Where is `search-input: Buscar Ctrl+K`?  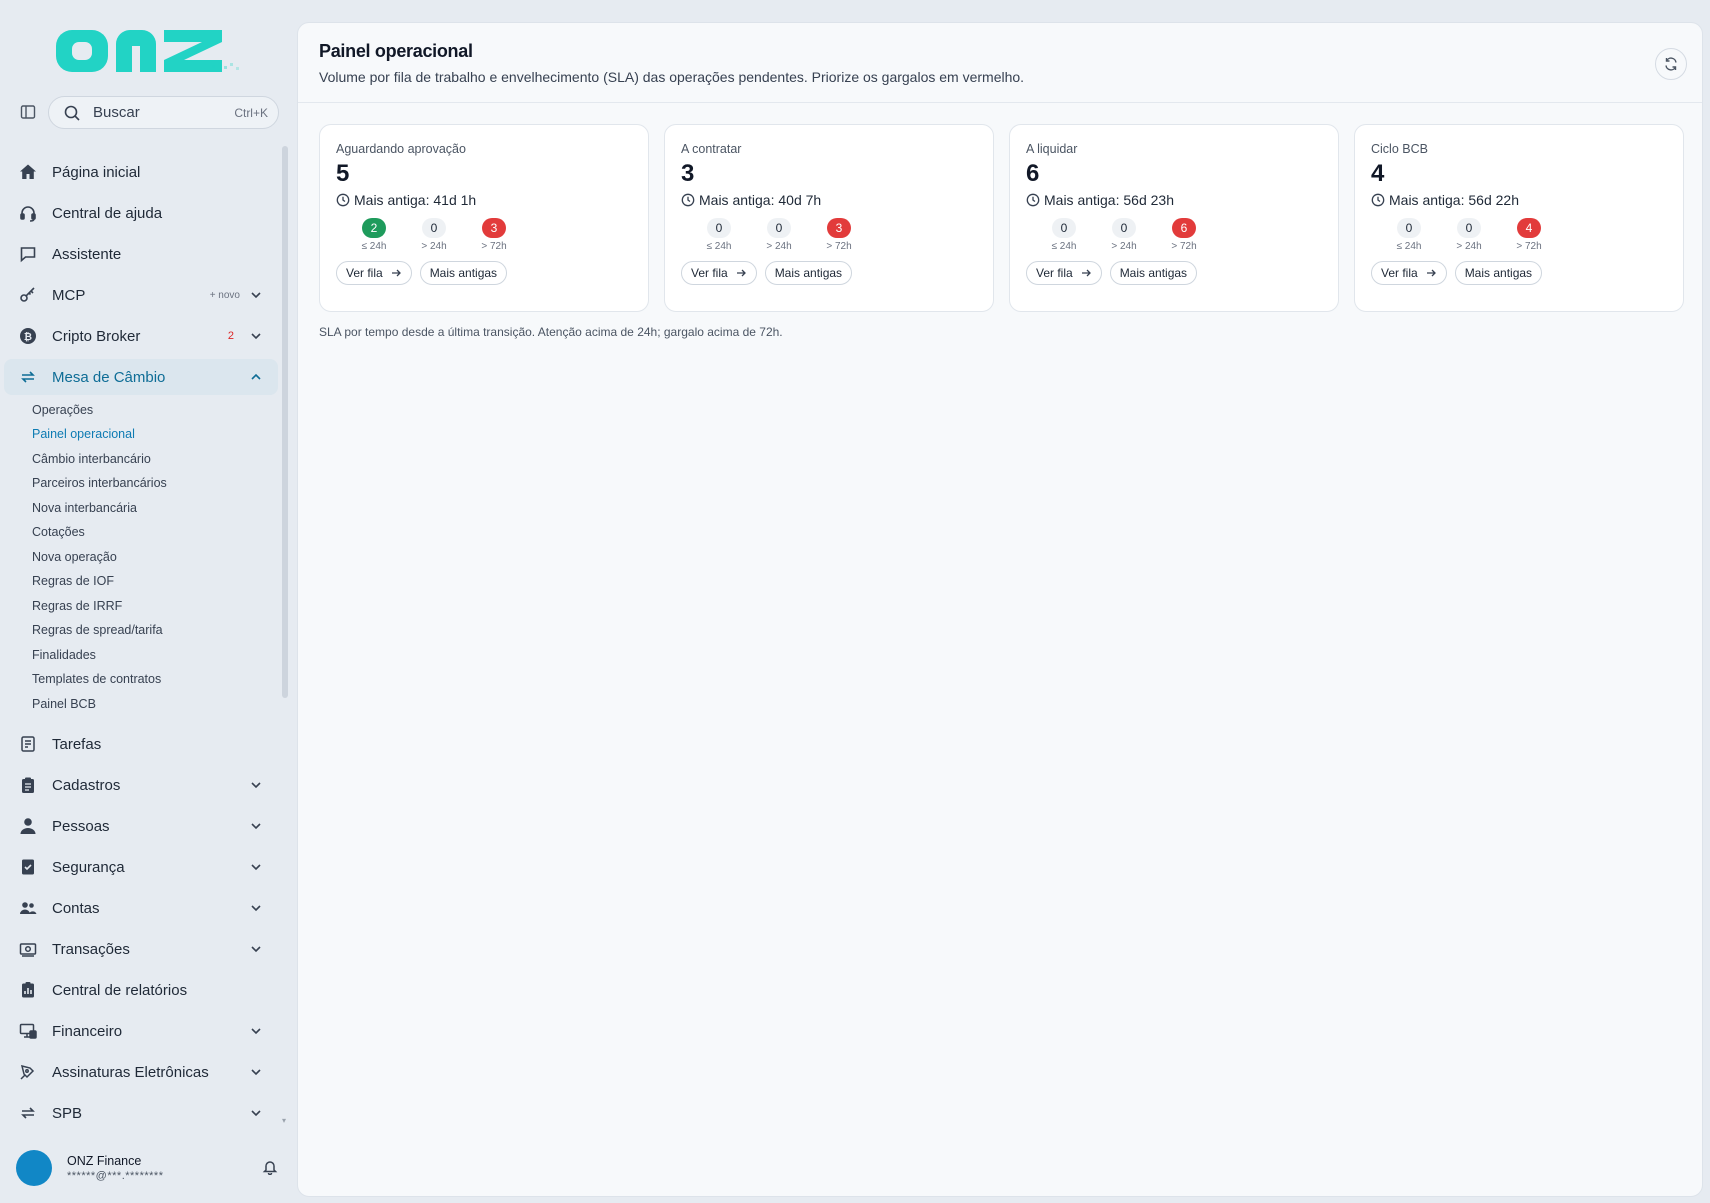 search-input: Buscar Ctrl+K is located at coordinates (163, 112).